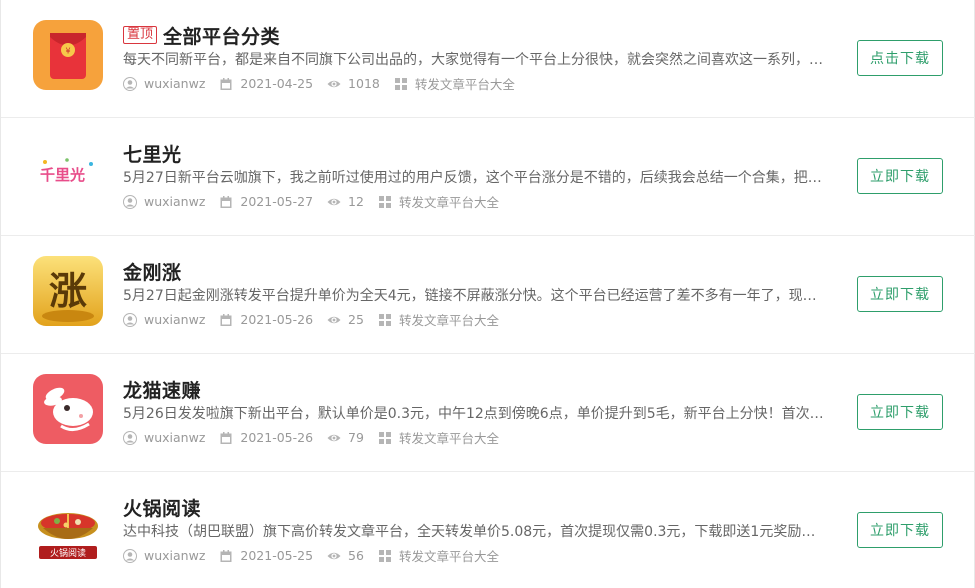  What do you see at coordinates (152, 271) in the screenshot?
I see `item-title: 金刚涨` at bounding box center [152, 271].